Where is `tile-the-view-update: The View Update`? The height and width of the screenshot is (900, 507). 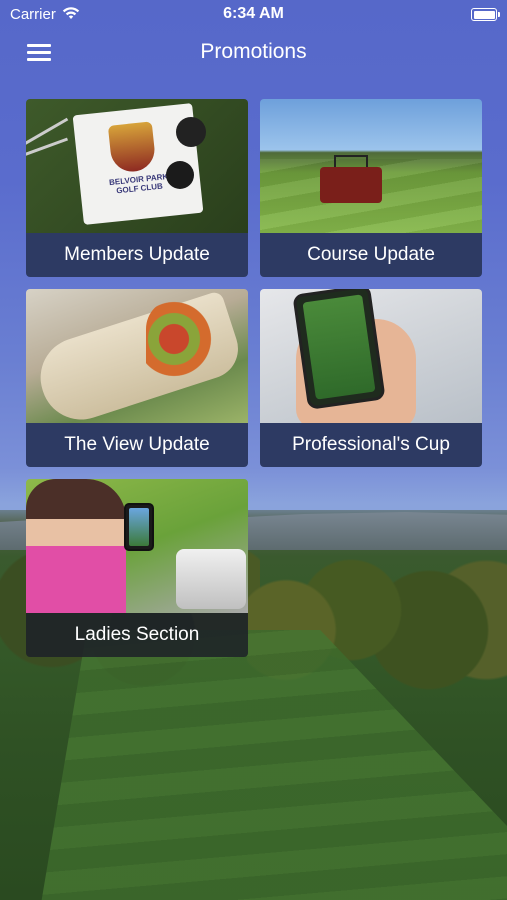
tile-the-view-update: The View Update is located at coordinates (137, 378).